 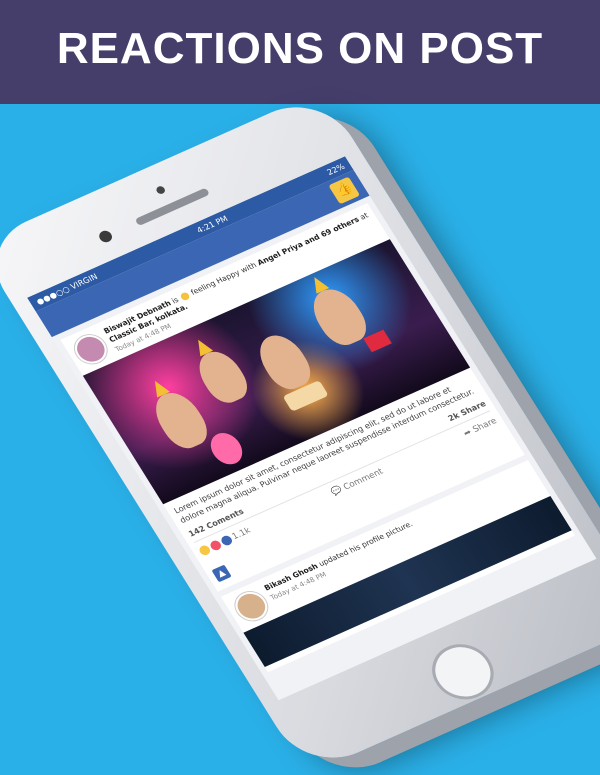 I want to click on comment-icon: 💬, so click(x=337, y=491).